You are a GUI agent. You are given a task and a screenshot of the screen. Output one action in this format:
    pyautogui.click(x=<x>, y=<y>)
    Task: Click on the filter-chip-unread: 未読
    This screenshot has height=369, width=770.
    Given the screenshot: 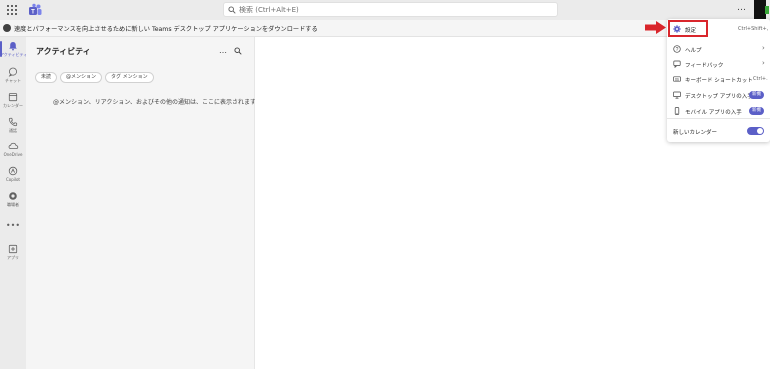 What is the action you would take?
    pyautogui.click(x=46, y=77)
    